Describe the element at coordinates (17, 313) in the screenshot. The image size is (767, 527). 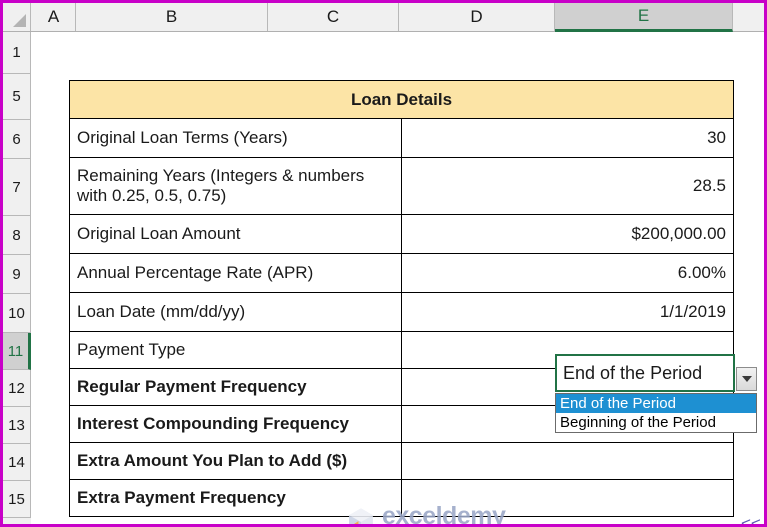
I see `row-header-10: 10` at that location.